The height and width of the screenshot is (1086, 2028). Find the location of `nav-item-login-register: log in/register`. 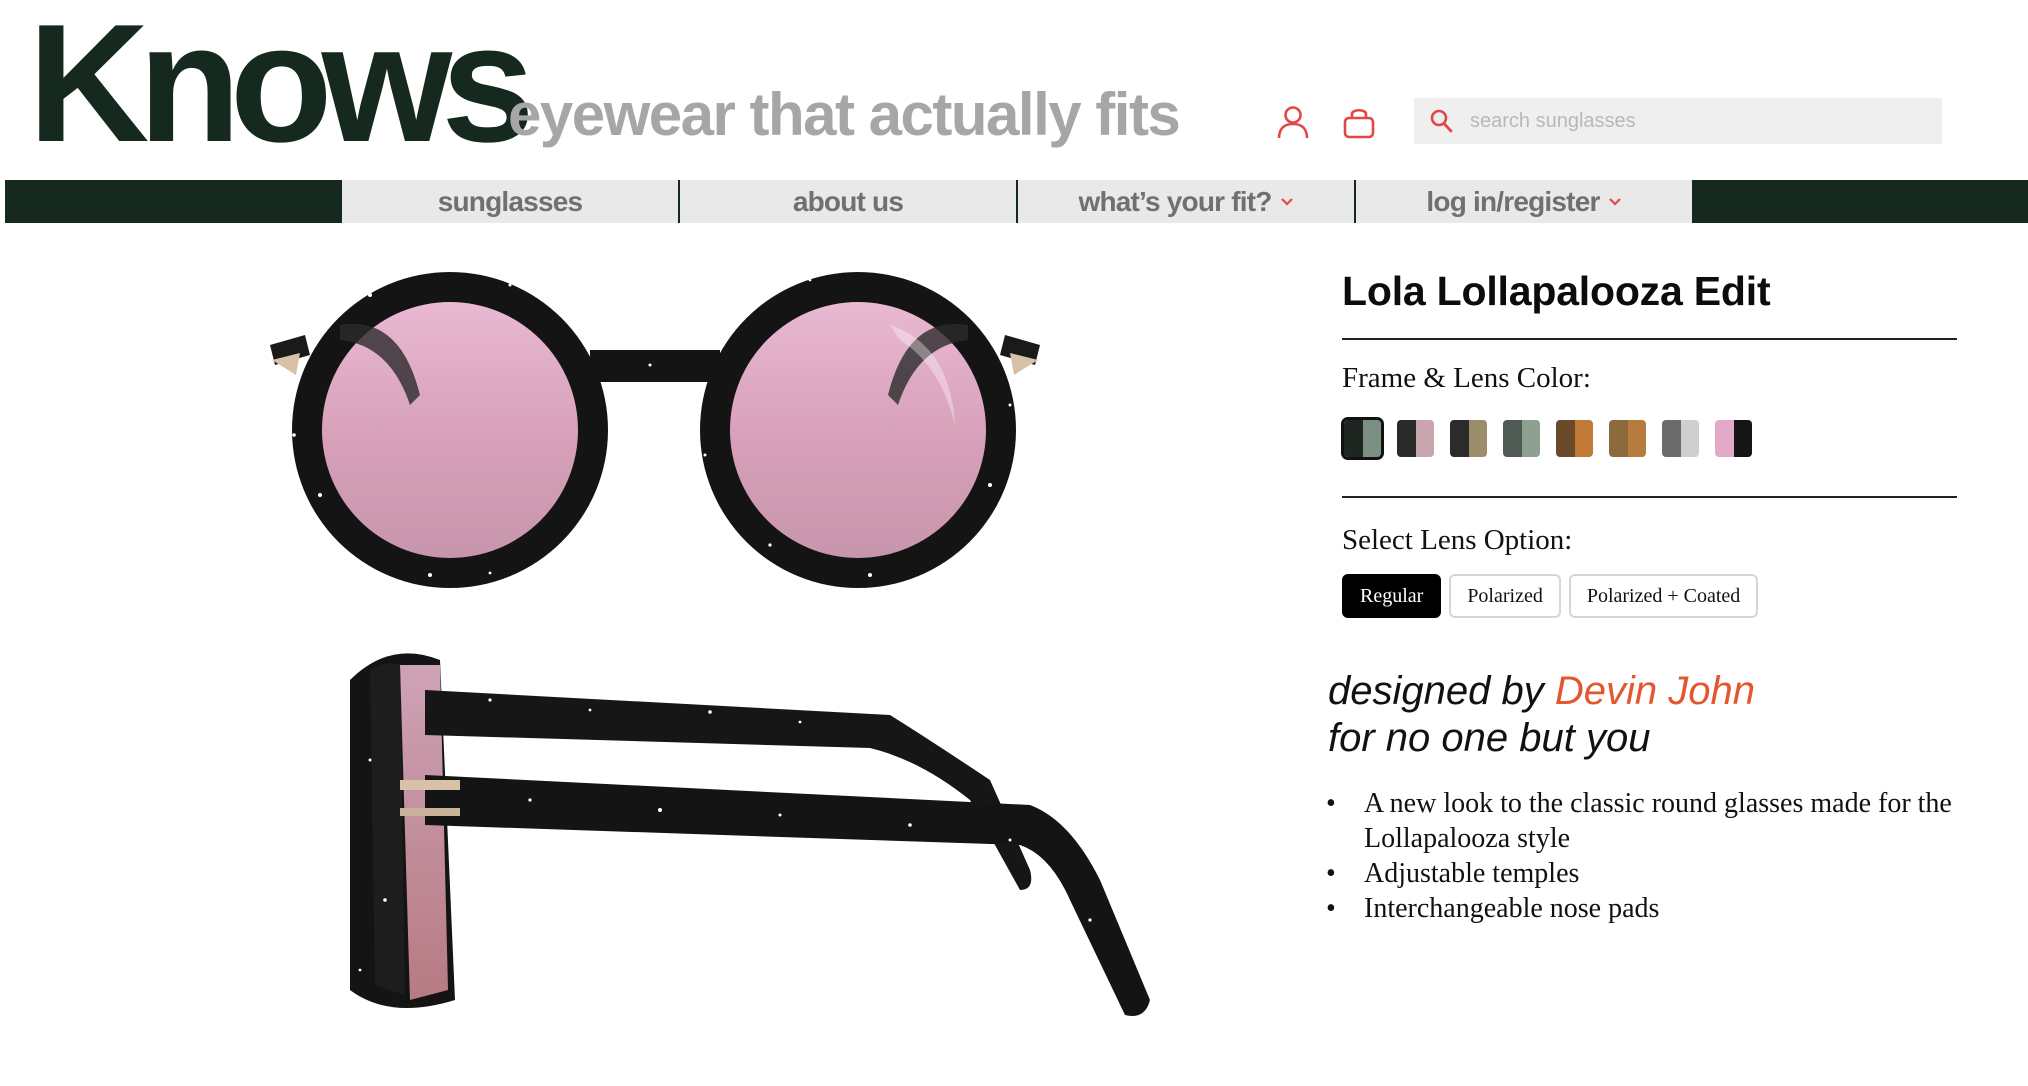

nav-item-login-register: log in/register is located at coordinates (1524, 201).